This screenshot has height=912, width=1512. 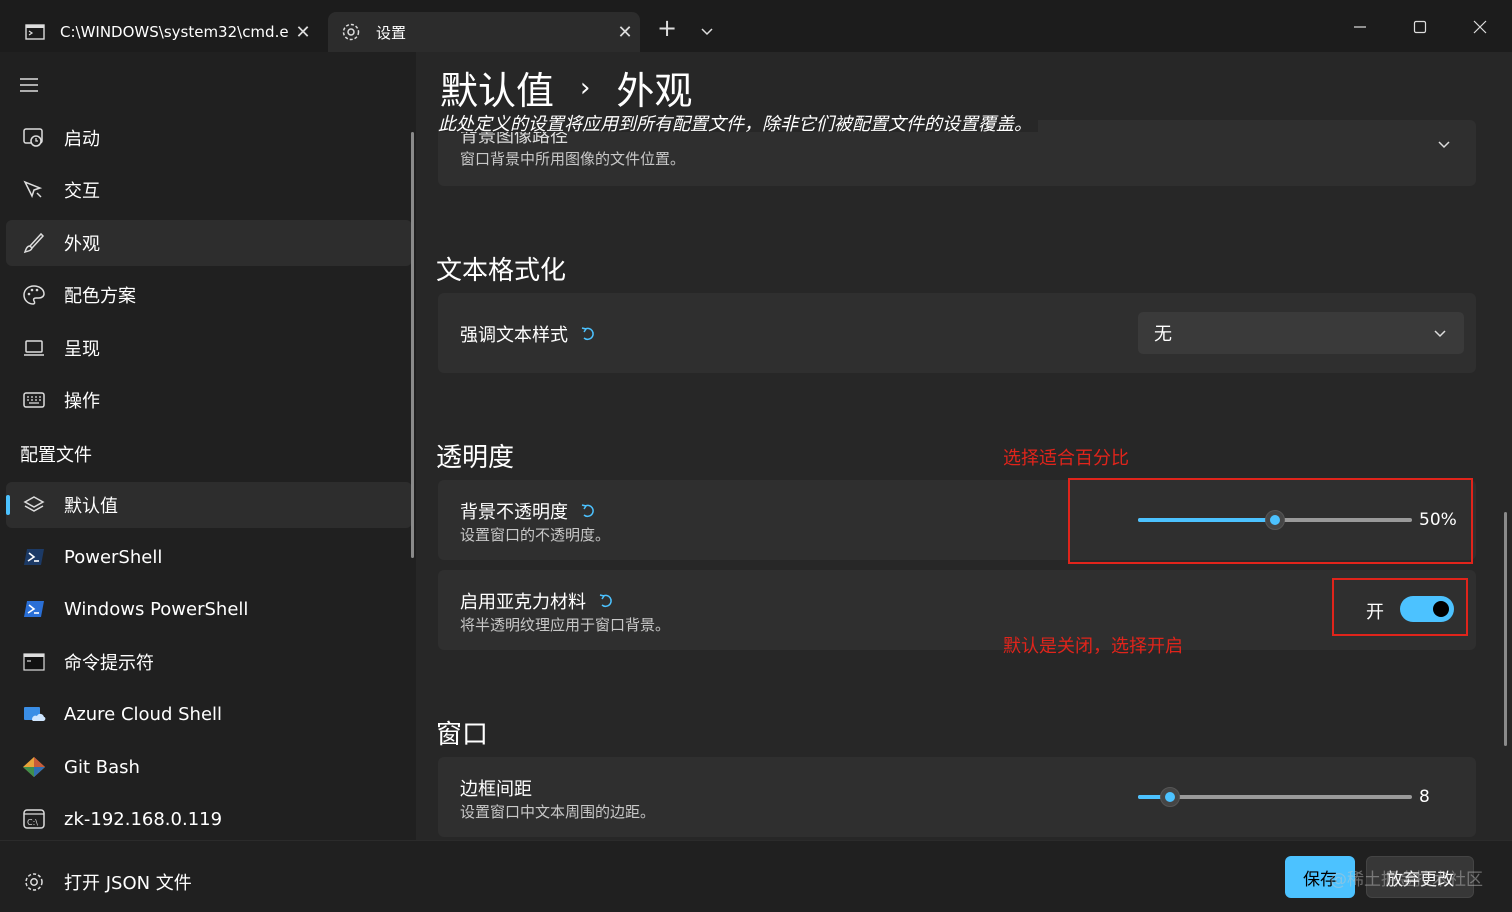 What do you see at coordinates (209, 400) in the screenshot?
I see `sidebar-item-actions: 操作` at bounding box center [209, 400].